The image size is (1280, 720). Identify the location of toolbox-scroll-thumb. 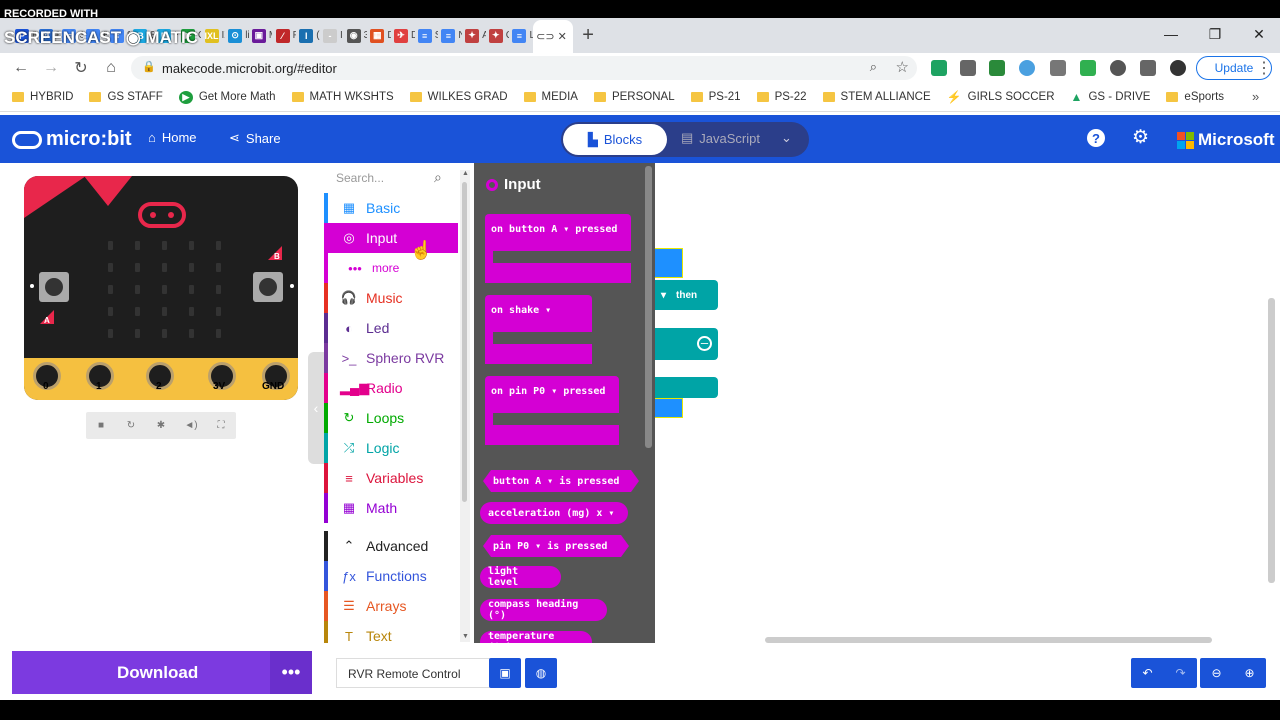
(464, 342).